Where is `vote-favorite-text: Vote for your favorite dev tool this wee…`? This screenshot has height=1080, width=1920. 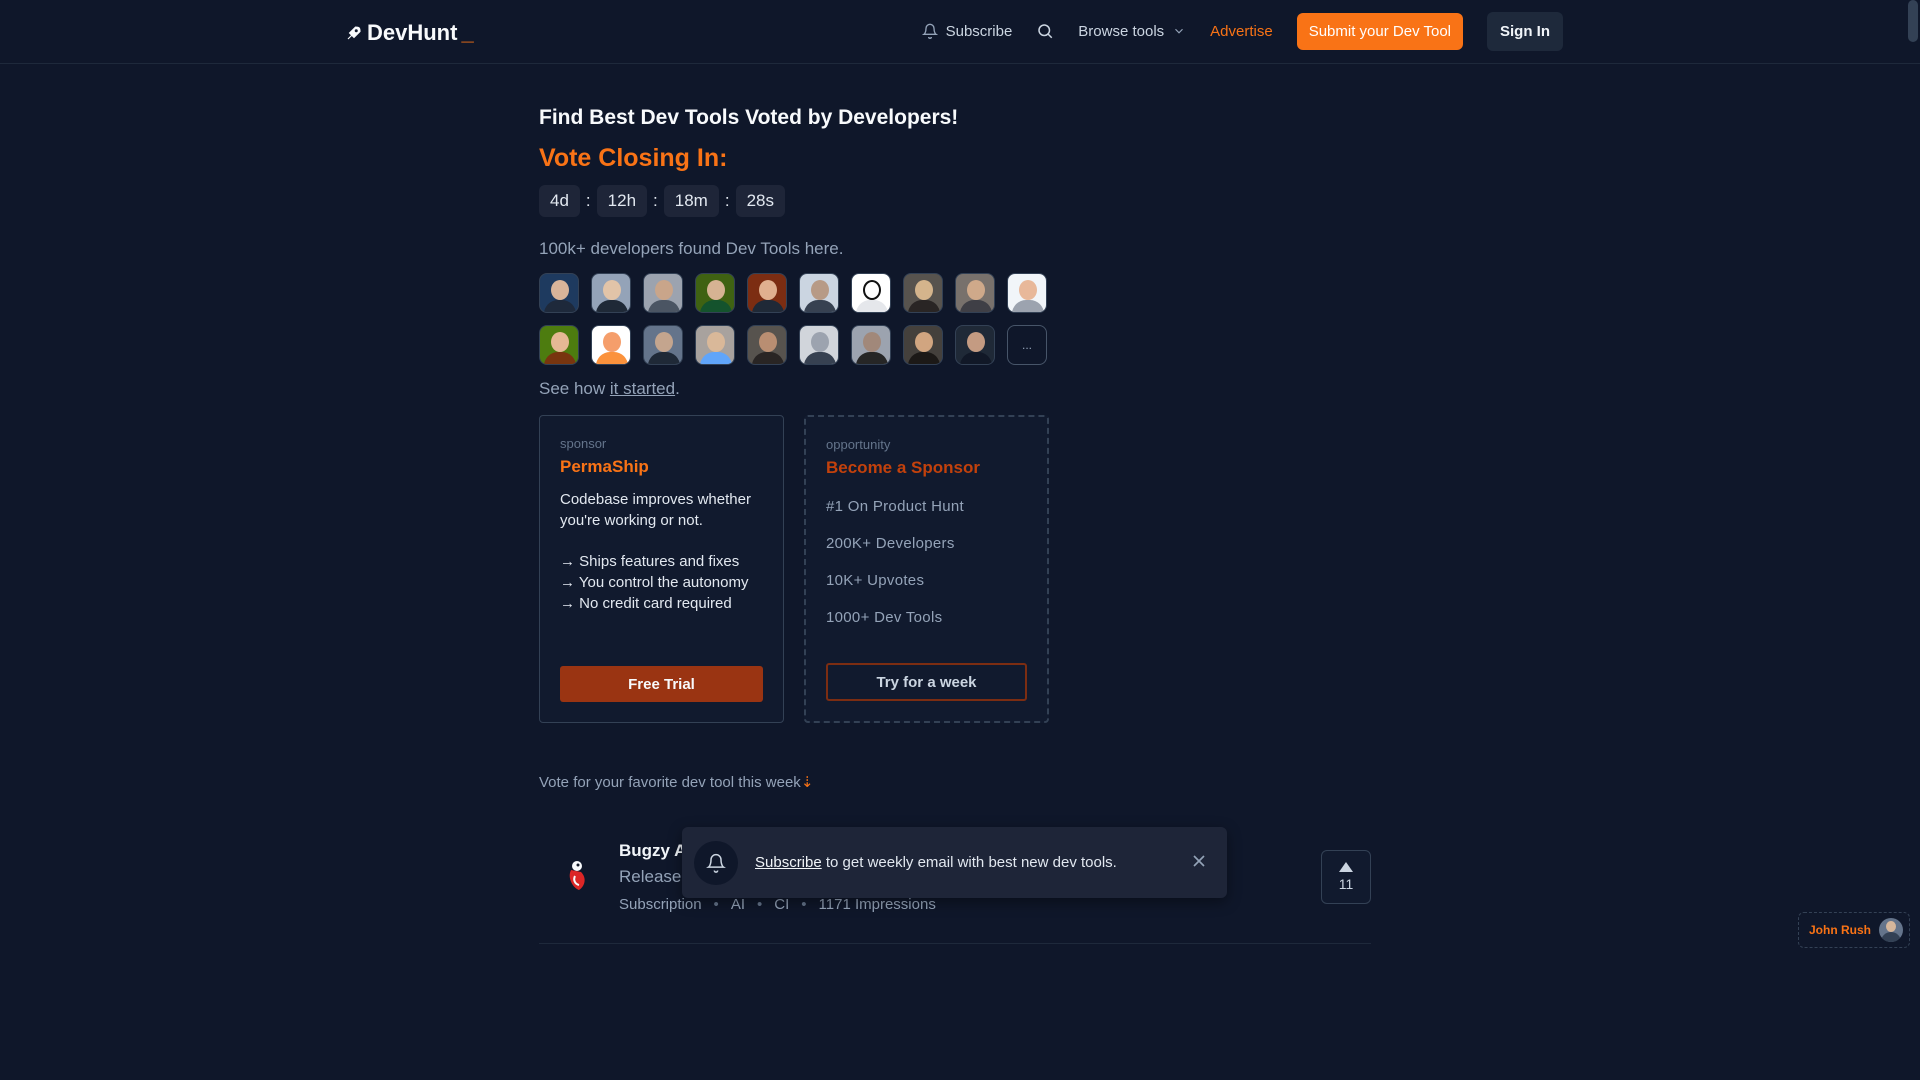 vote-favorite-text: Vote for your favorite dev tool this wee… is located at coordinates (959, 782).